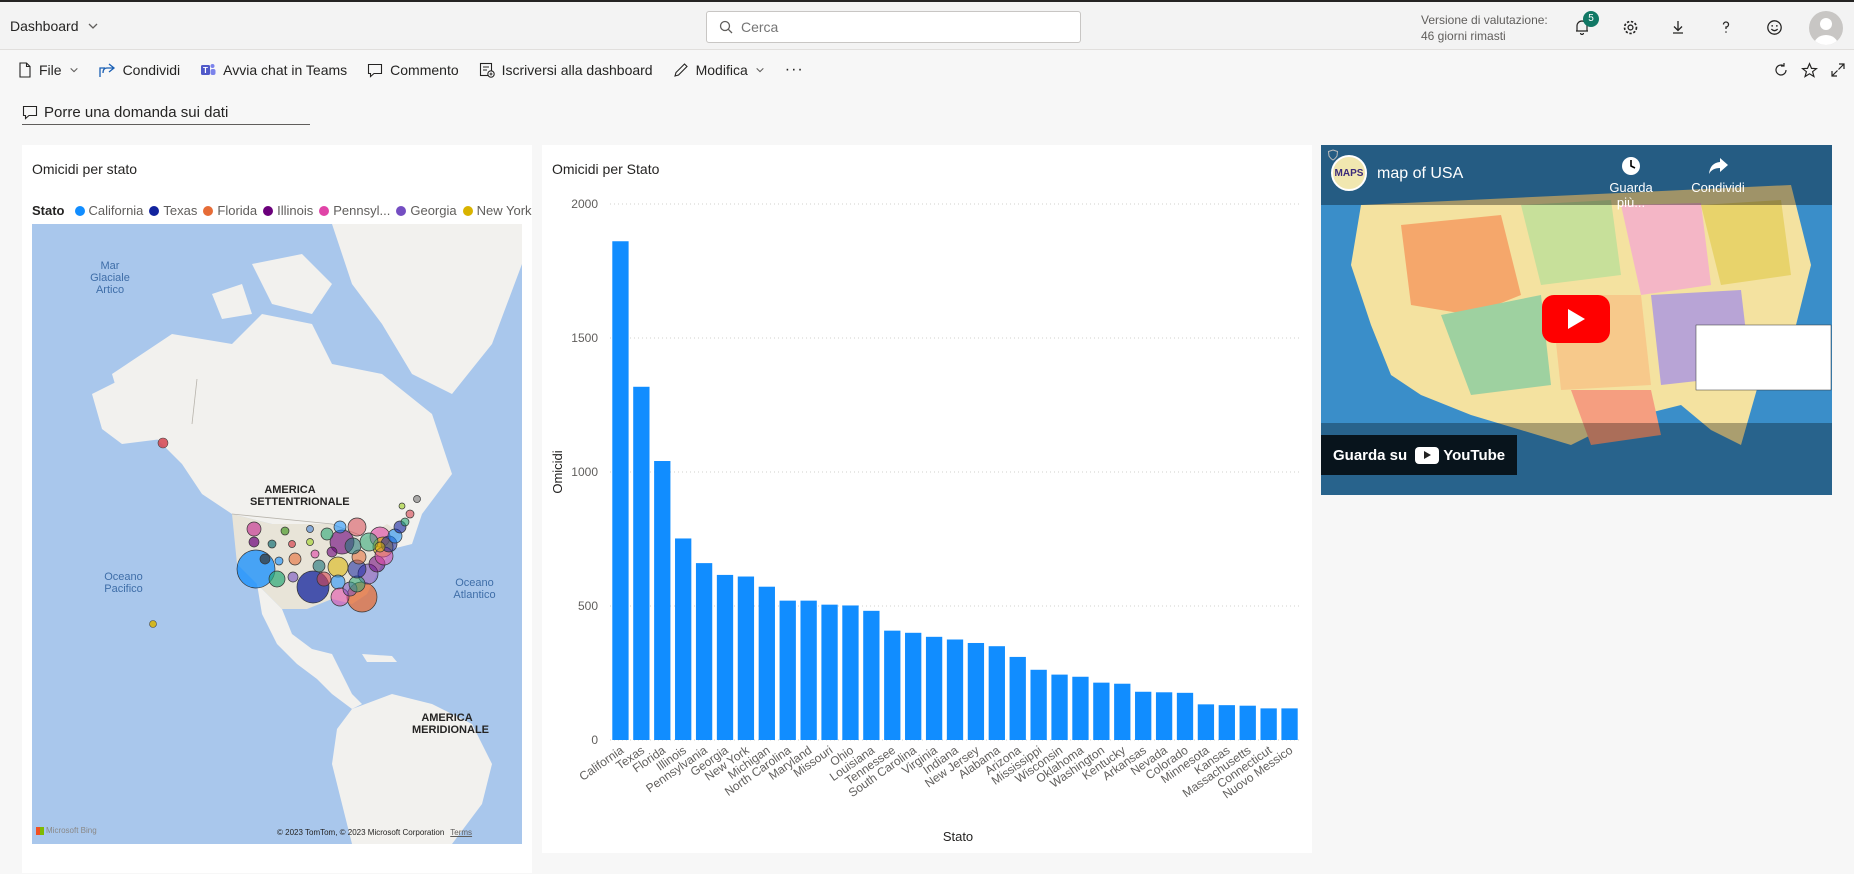 This screenshot has height=874, width=1854. I want to click on teams-chat-button: T Avvia chat in Teams, so click(273, 70).